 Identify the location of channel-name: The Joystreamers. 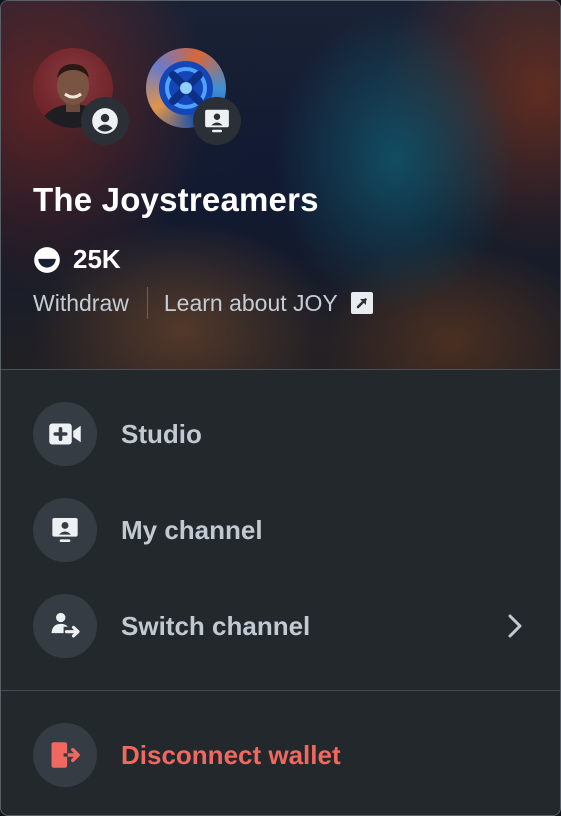
(176, 199).